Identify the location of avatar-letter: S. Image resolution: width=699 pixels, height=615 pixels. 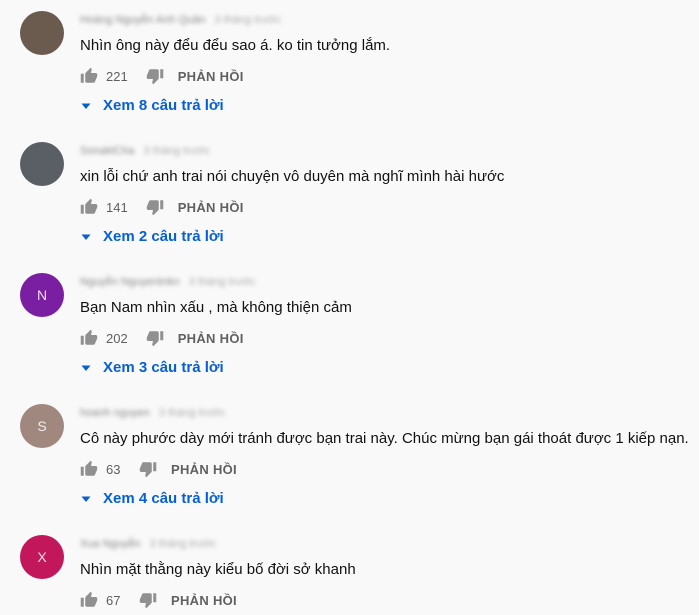
(42, 426).